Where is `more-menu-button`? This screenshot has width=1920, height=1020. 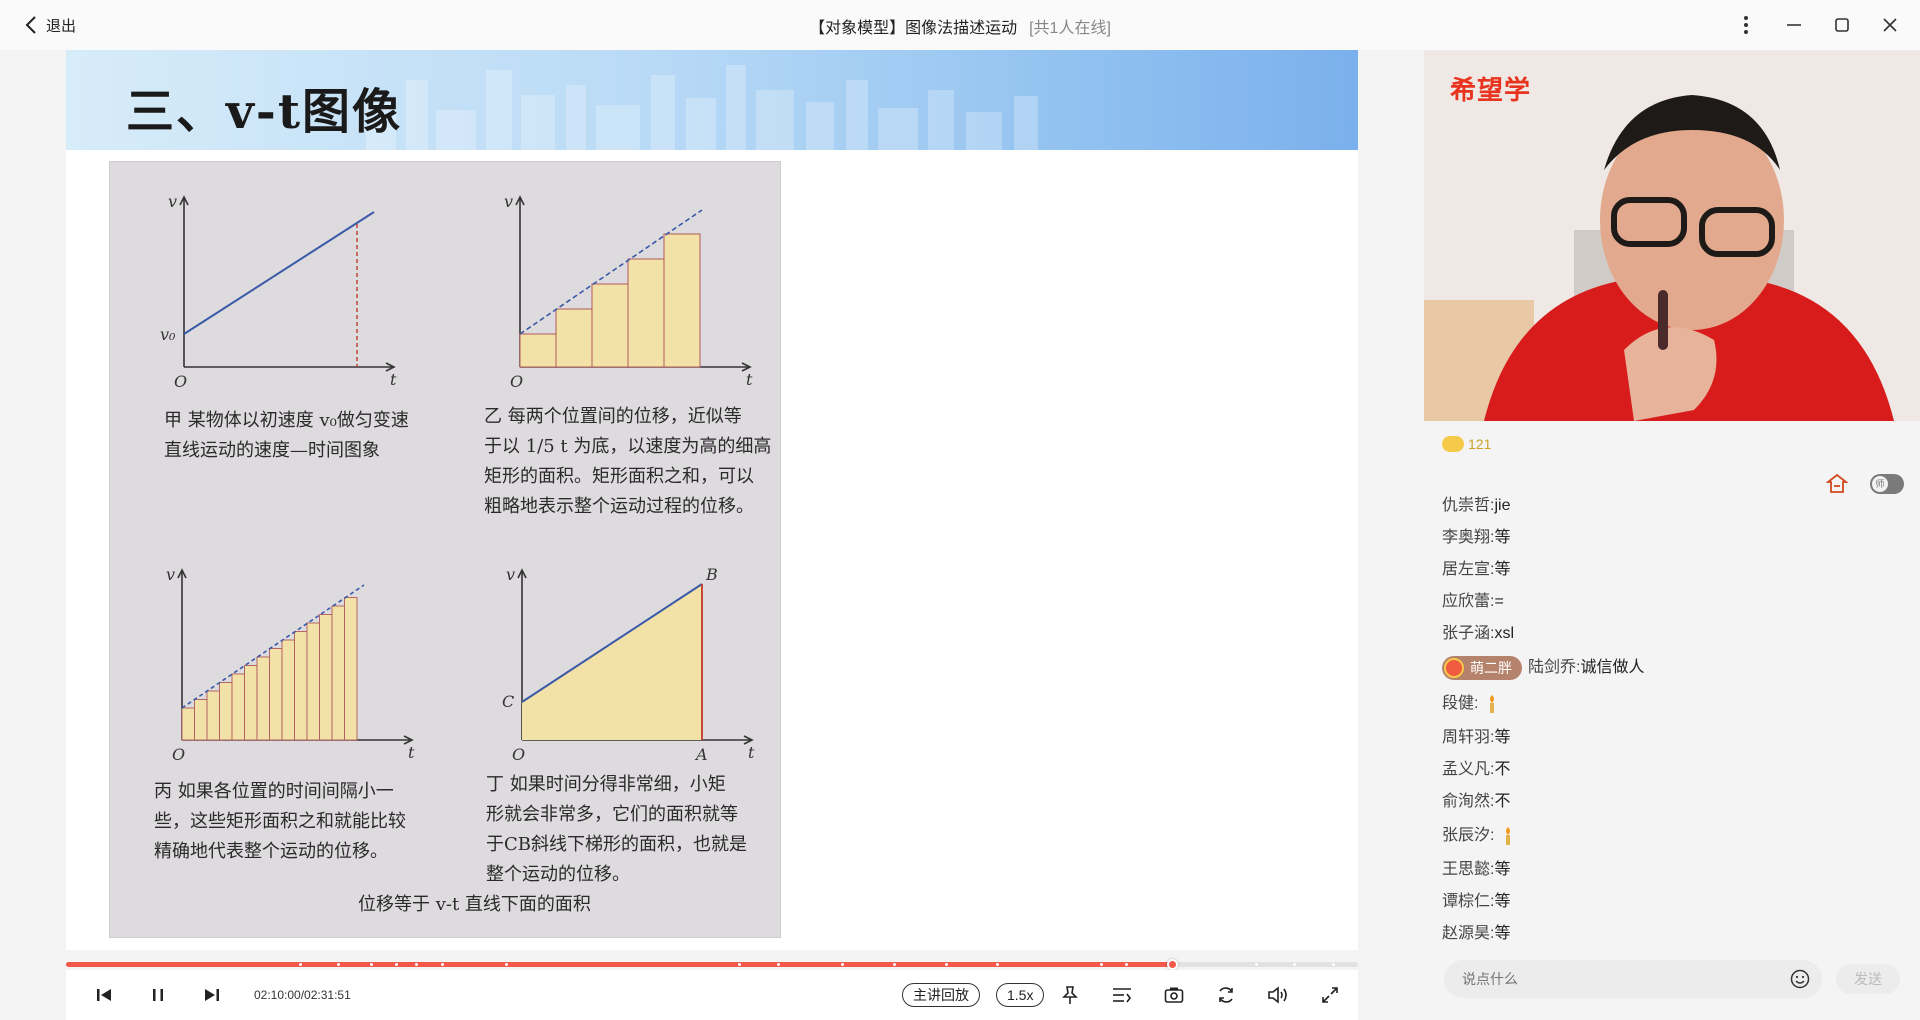
more-menu-button is located at coordinates (1746, 25).